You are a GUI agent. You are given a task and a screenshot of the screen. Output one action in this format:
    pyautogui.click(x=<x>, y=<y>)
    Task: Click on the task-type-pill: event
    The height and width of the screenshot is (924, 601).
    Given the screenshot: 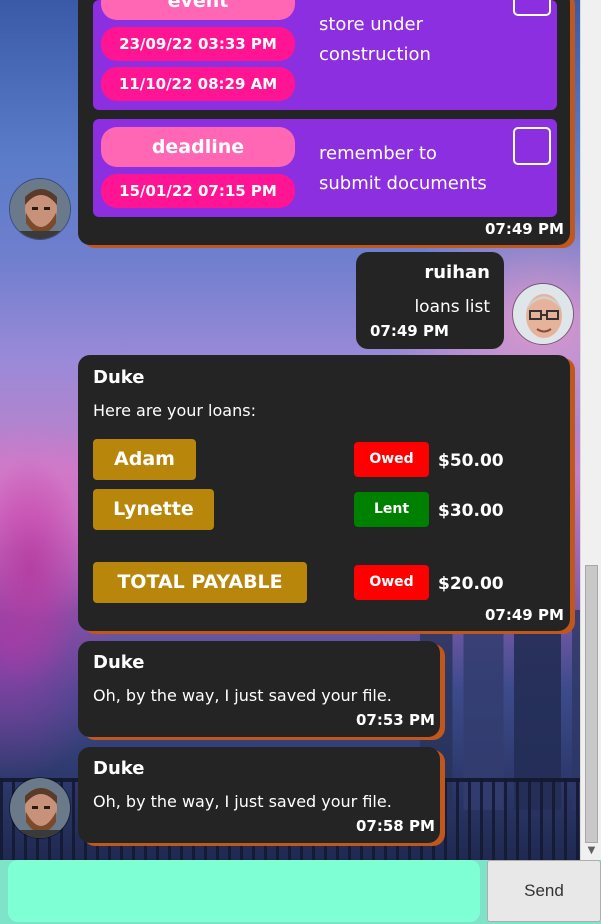 What is the action you would take?
    pyautogui.click(x=198, y=10)
    